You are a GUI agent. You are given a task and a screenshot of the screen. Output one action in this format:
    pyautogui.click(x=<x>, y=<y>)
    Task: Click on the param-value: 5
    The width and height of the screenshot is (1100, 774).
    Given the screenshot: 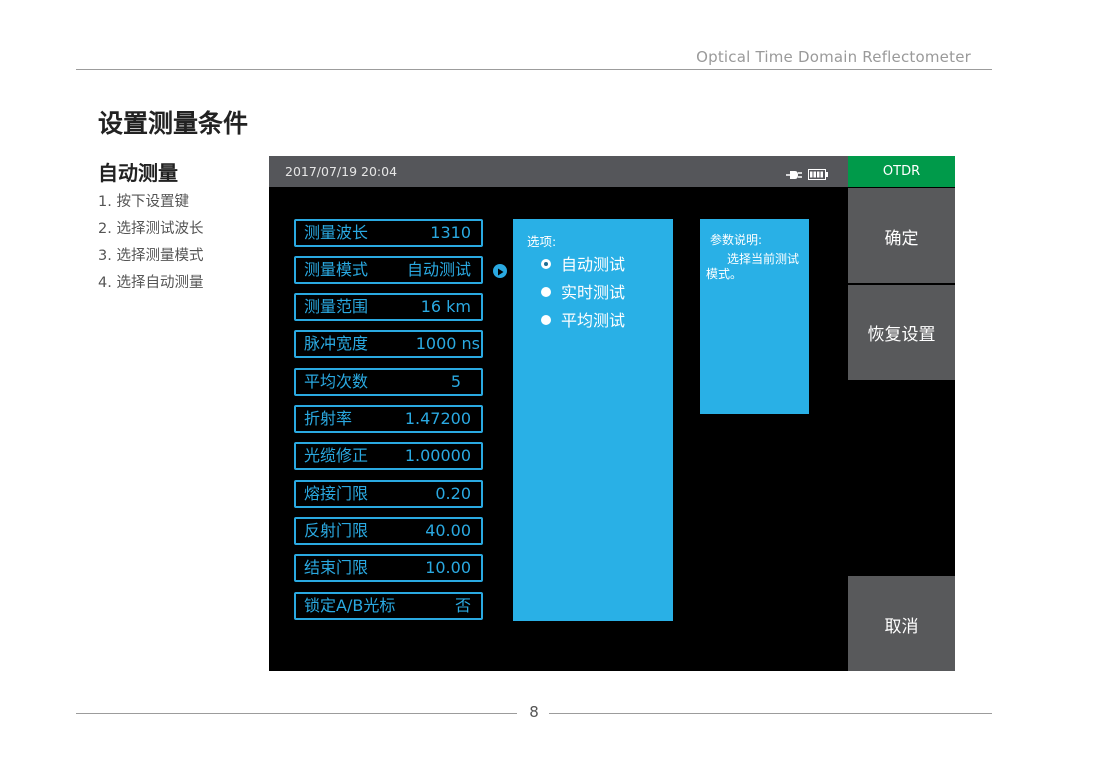 What is the action you would take?
    pyautogui.click(x=455, y=381)
    